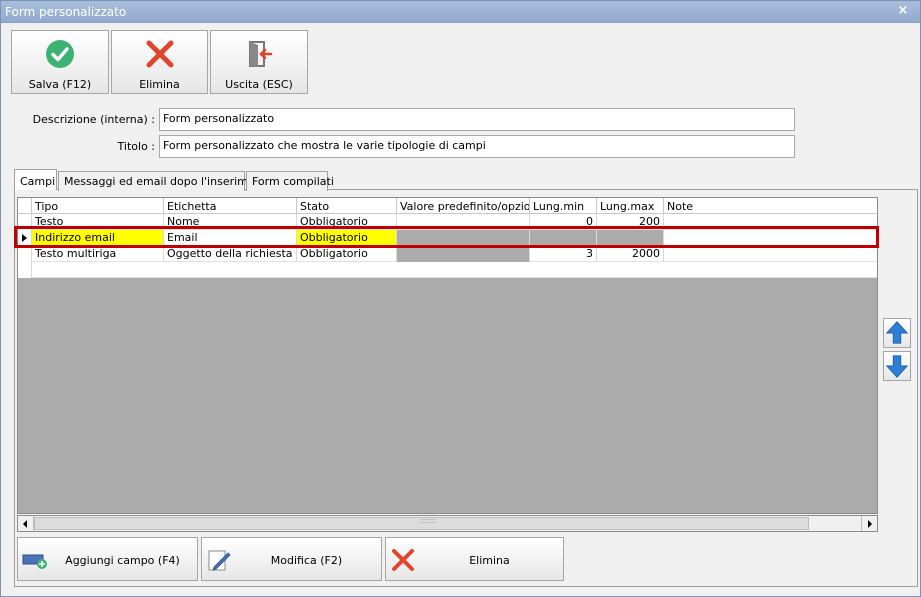  What do you see at coordinates (903, 11) in the screenshot?
I see `close-icon: ×` at bounding box center [903, 11].